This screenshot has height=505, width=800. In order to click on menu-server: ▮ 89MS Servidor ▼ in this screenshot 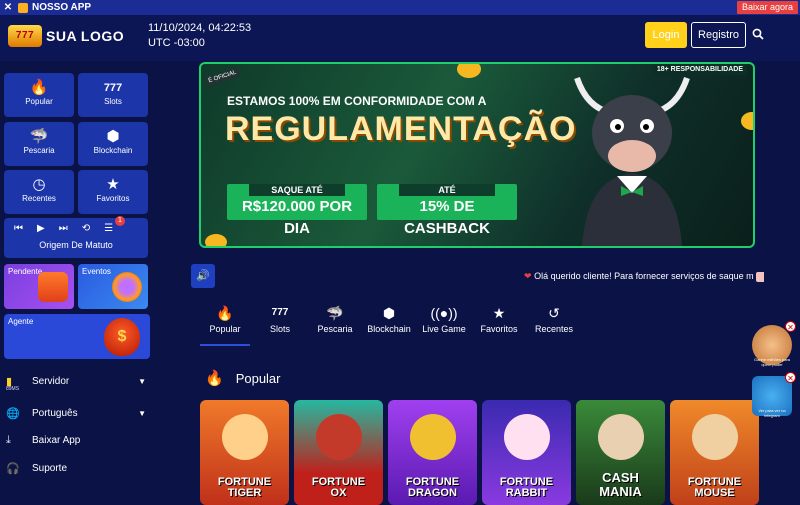, I will do `click(78, 382)`.